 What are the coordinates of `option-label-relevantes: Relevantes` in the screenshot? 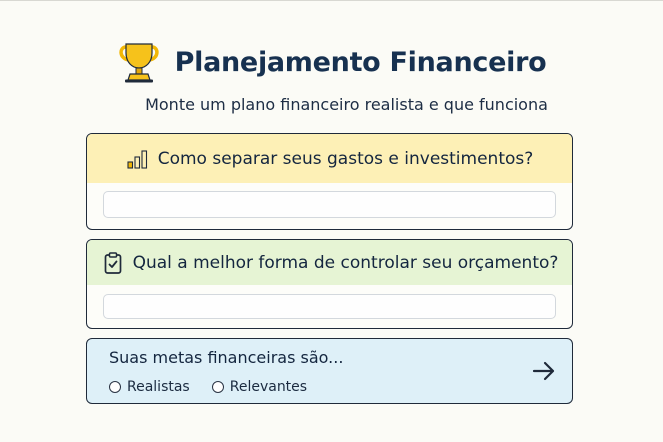 It's located at (268, 387).